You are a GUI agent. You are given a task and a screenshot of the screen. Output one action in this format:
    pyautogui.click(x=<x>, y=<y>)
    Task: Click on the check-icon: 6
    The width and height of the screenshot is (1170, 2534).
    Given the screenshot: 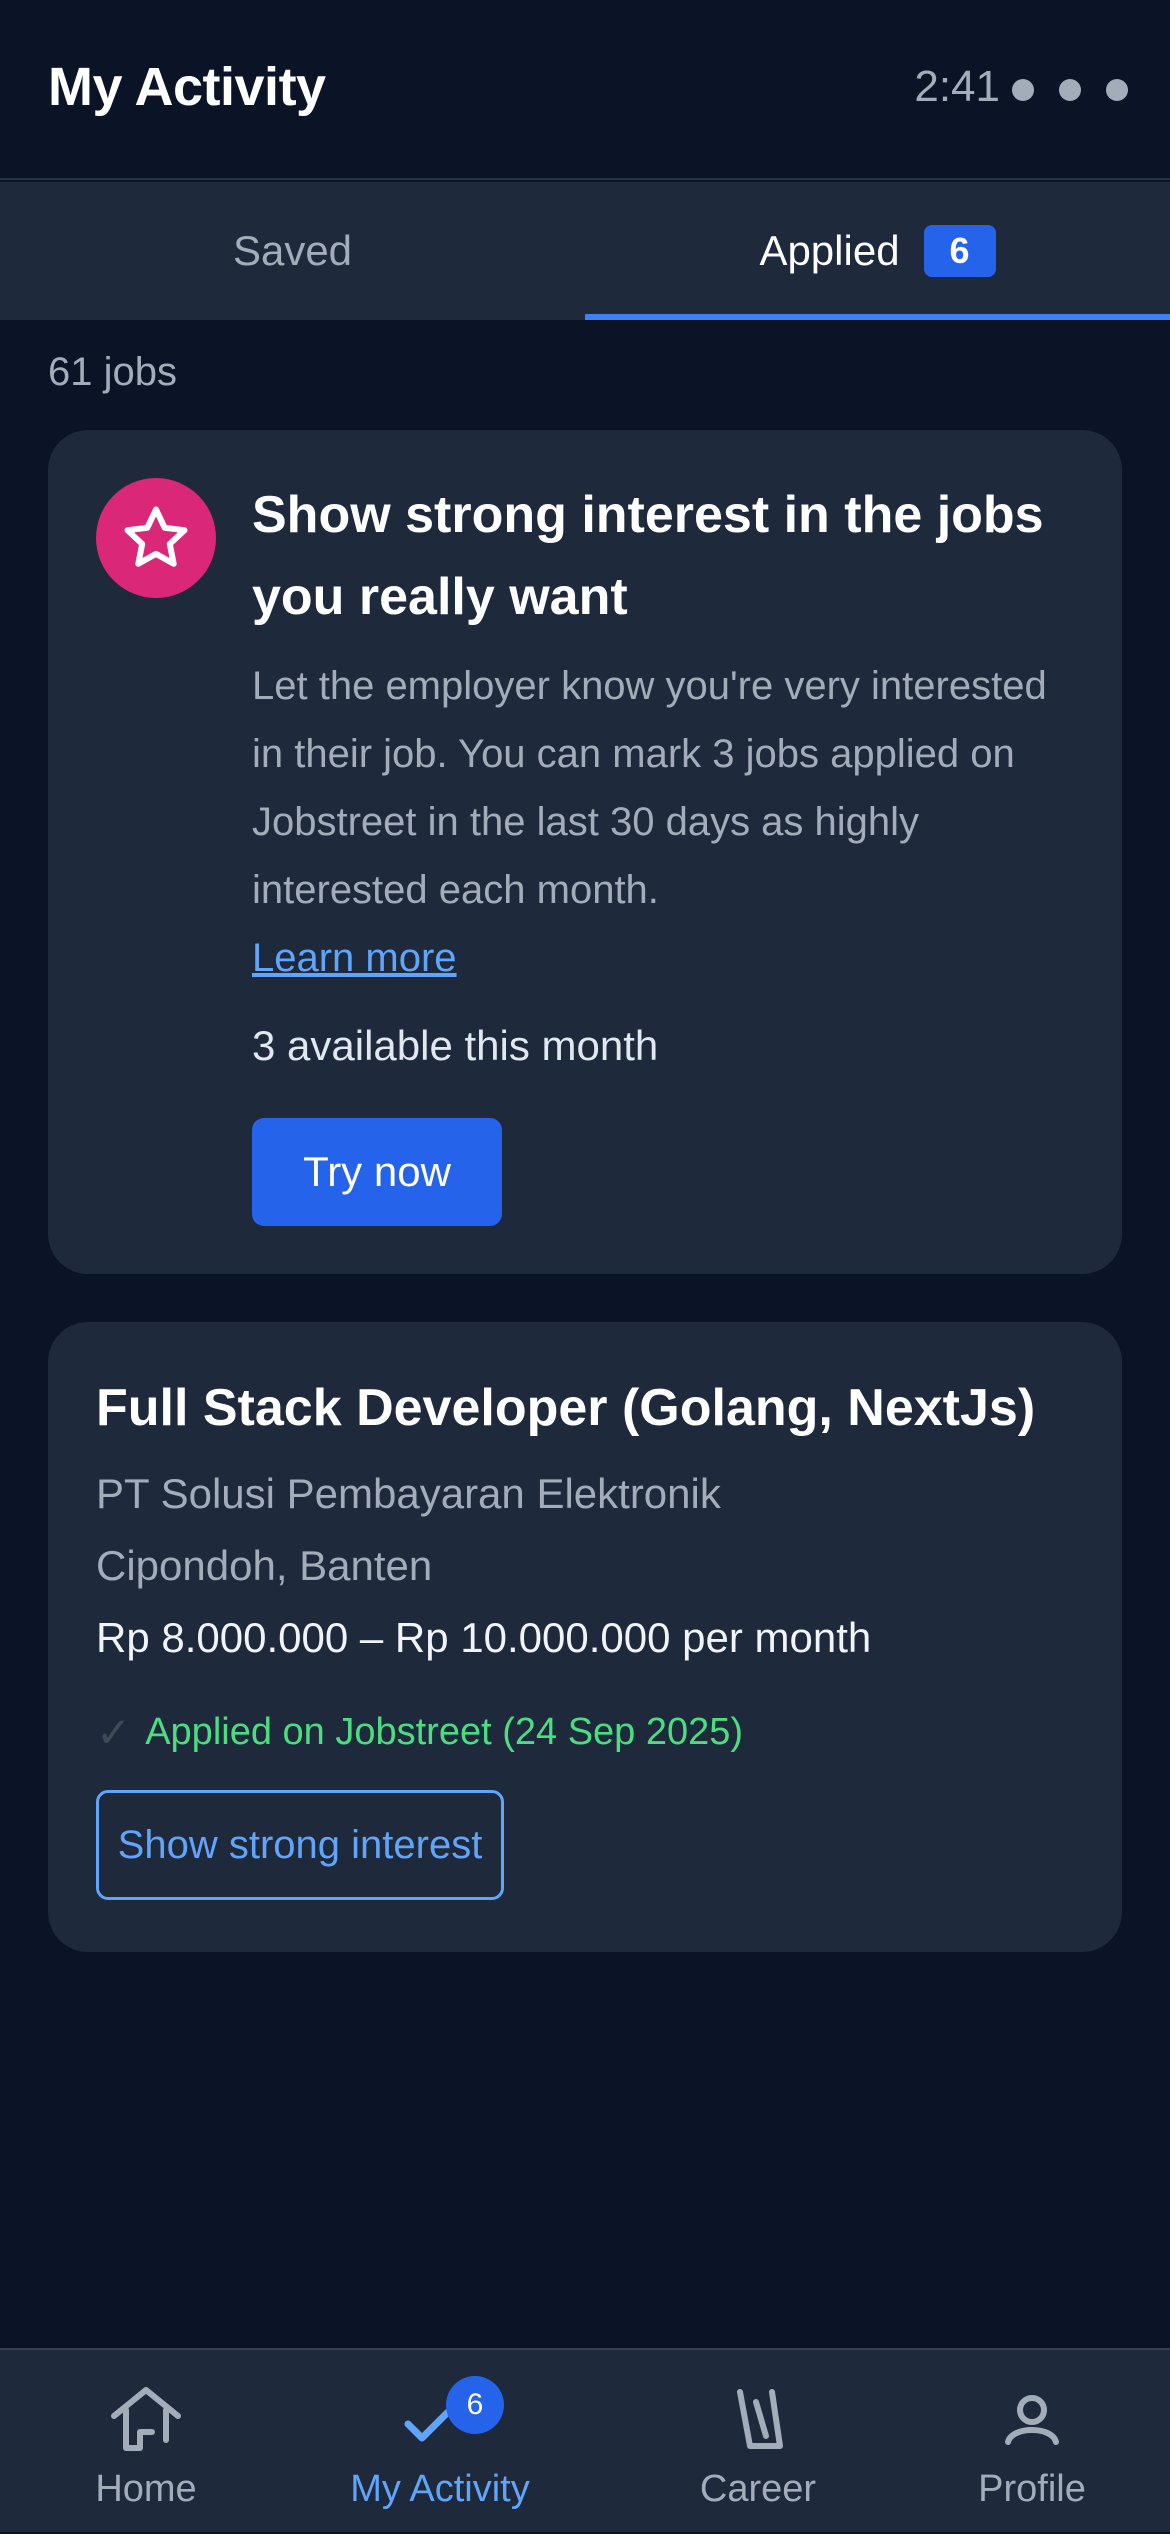 What is the action you would take?
    pyautogui.click(x=452, y=2415)
    